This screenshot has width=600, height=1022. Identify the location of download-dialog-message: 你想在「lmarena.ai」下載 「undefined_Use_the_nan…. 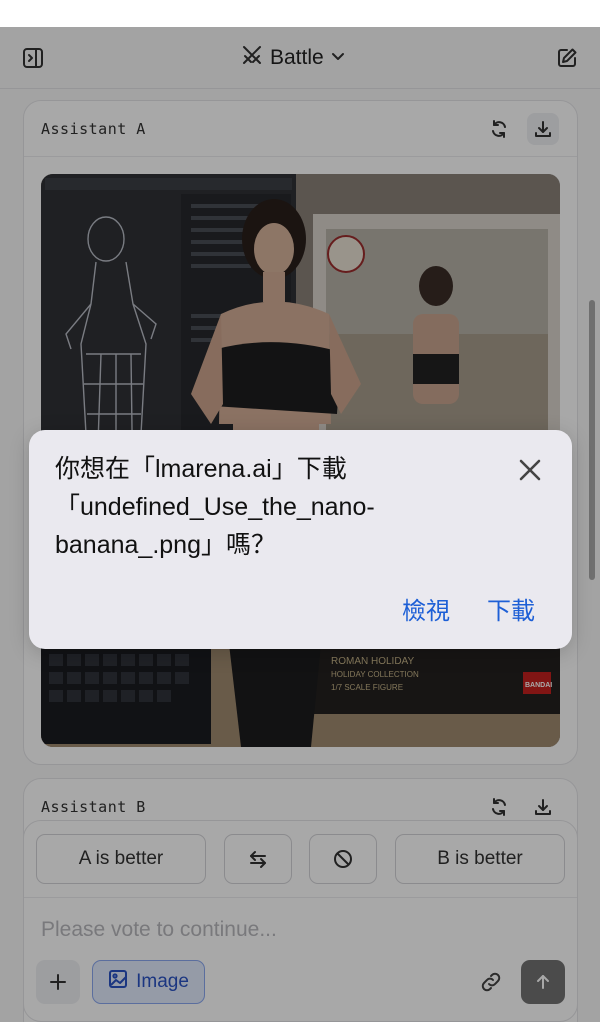
(215, 507).